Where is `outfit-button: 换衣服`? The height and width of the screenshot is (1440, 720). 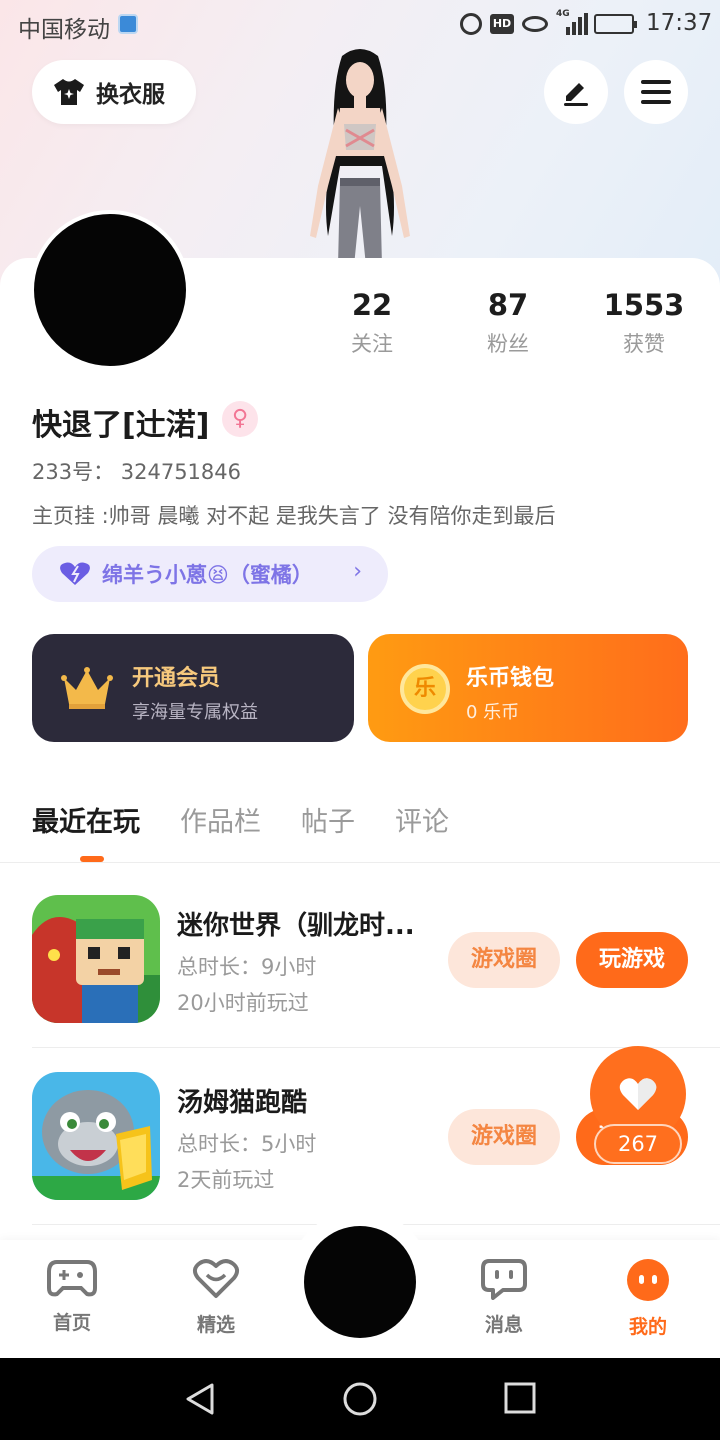 outfit-button: 换衣服 is located at coordinates (114, 92).